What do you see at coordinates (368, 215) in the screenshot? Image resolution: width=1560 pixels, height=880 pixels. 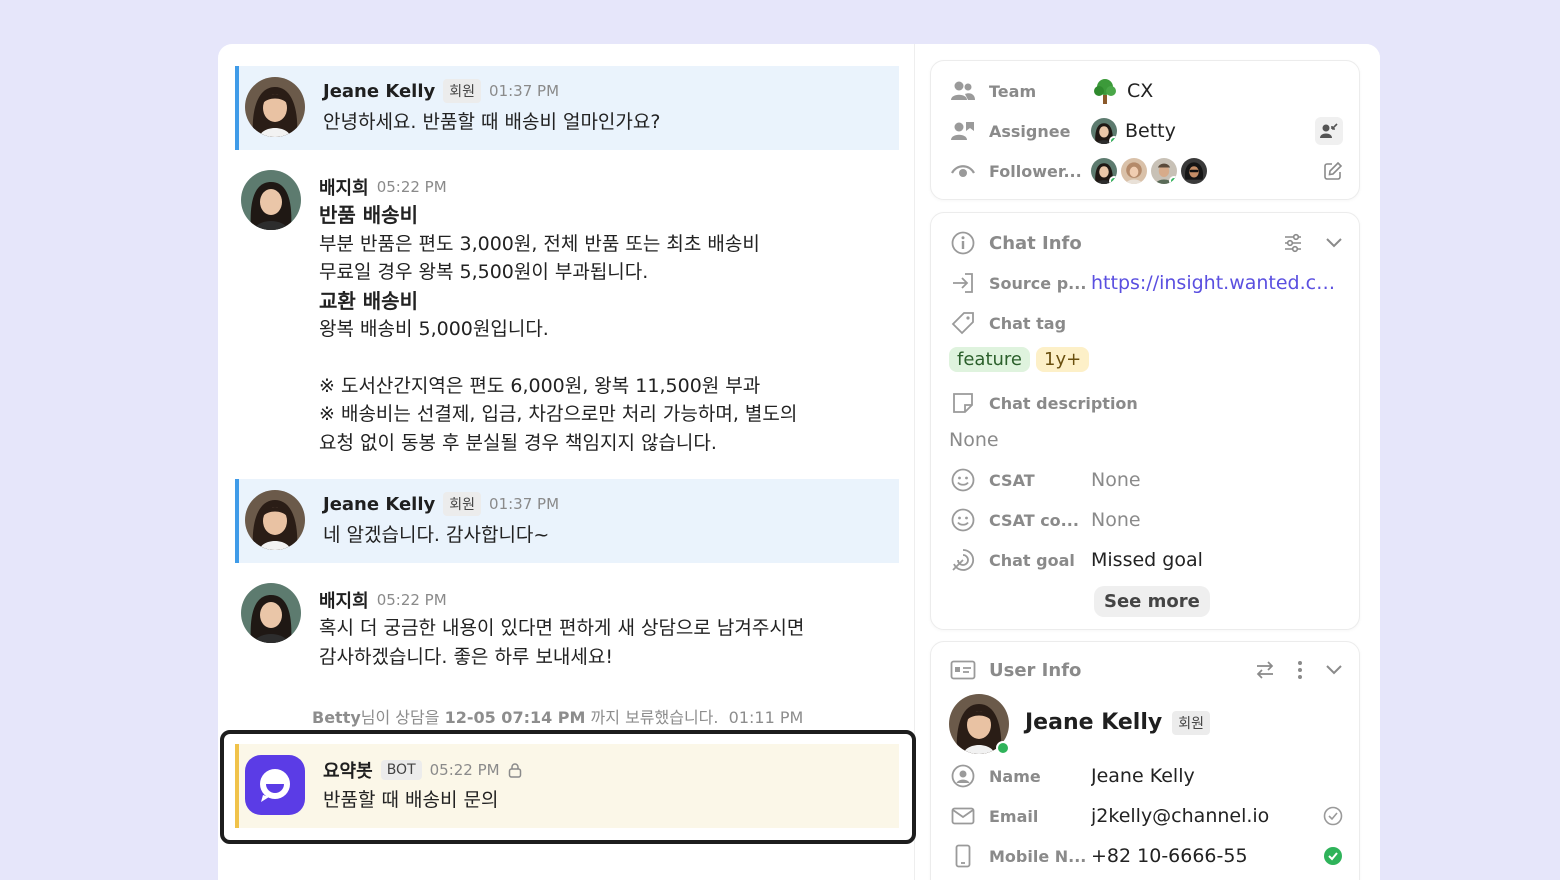 I see `message-heading: 반품 배송비` at bounding box center [368, 215].